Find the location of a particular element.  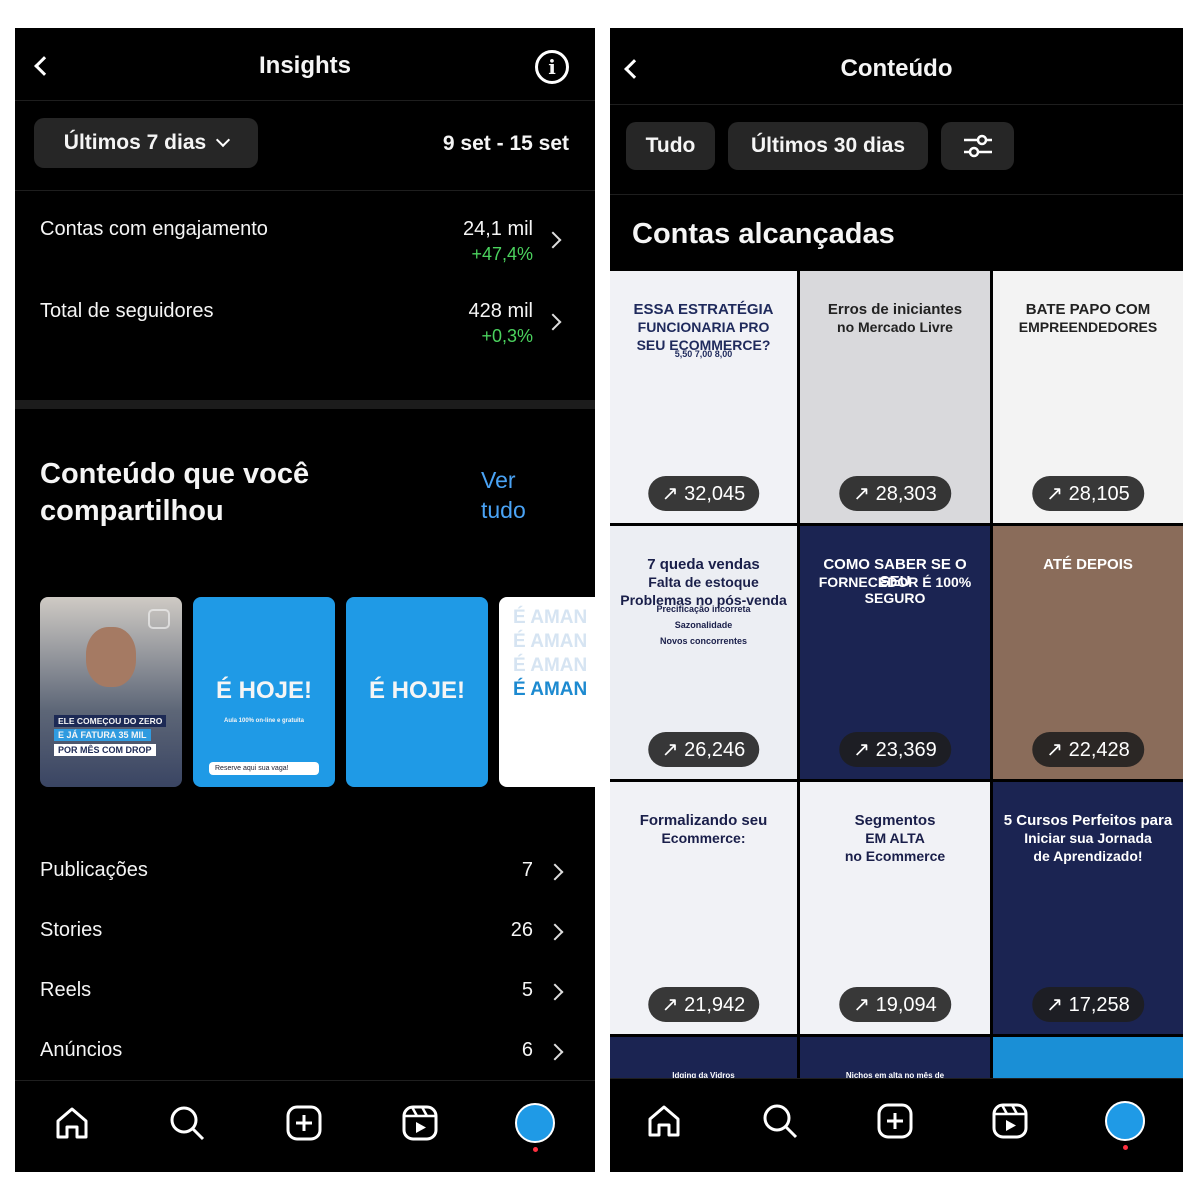

thumb-text: E JÁ FATURA 35 MIL is located at coordinates (102, 735).